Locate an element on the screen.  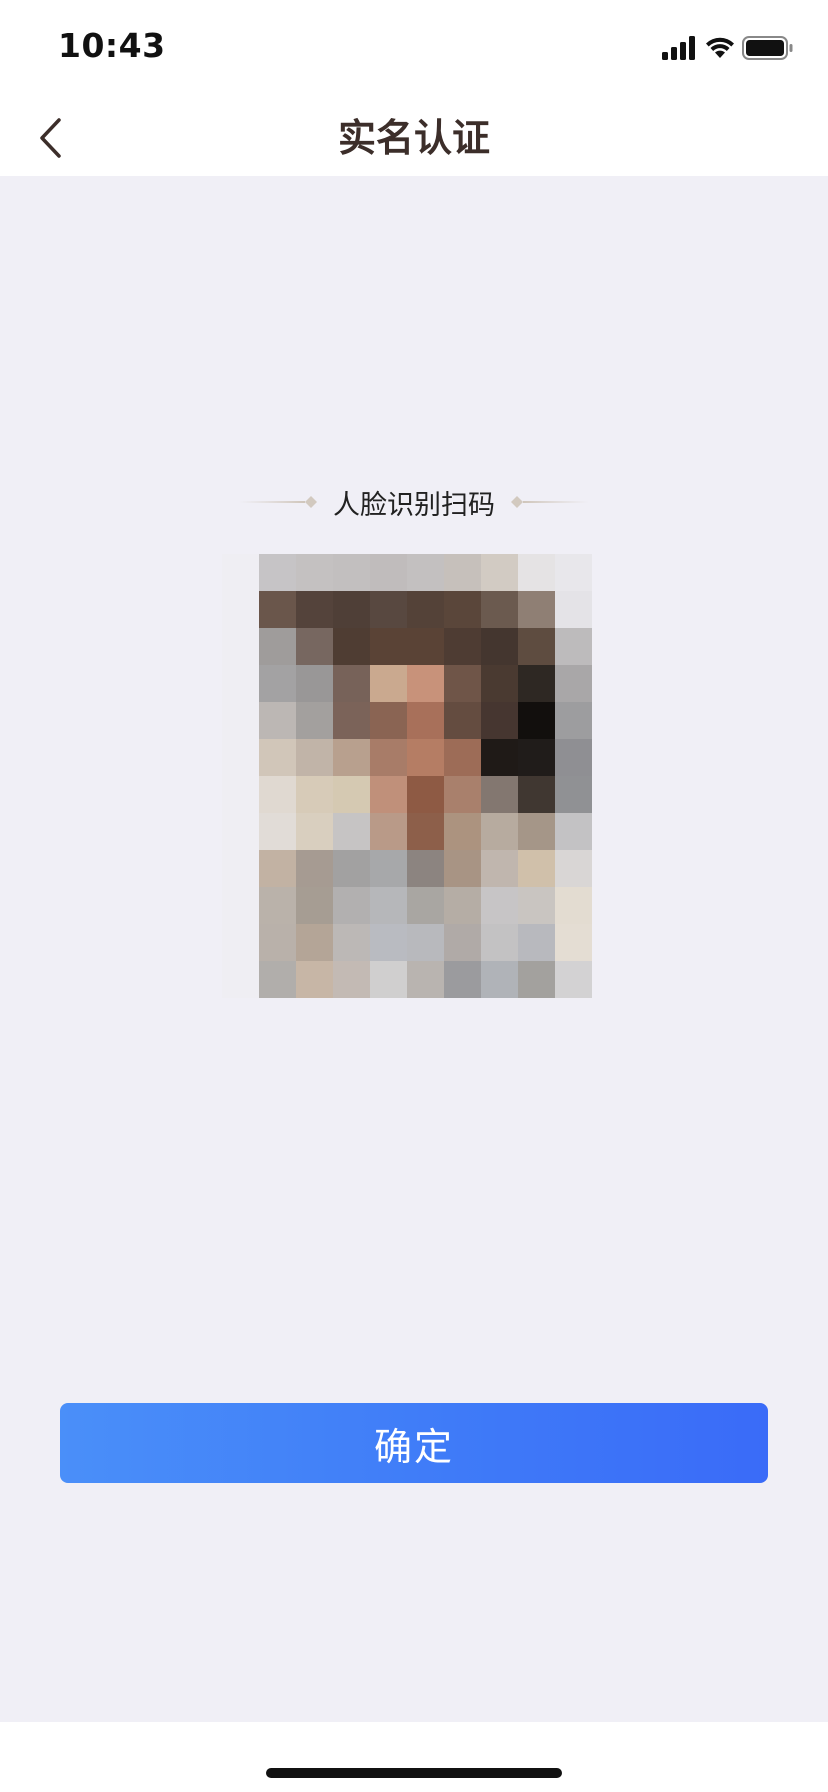
status-time: 10:43 is located at coordinates (112, 45).